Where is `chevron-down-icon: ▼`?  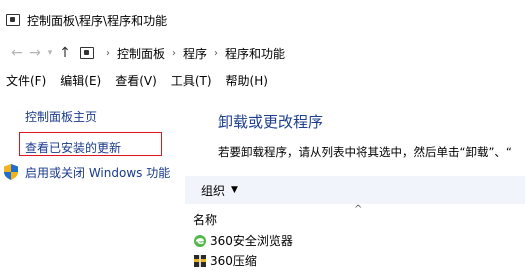
chevron-down-icon: ▼ is located at coordinates (234, 190).